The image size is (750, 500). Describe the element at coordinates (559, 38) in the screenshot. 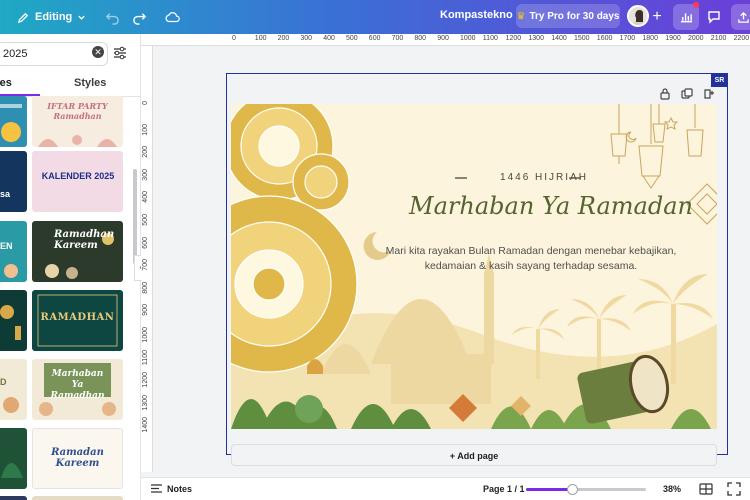

I see `ruler-tick-label: 1400` at that location.